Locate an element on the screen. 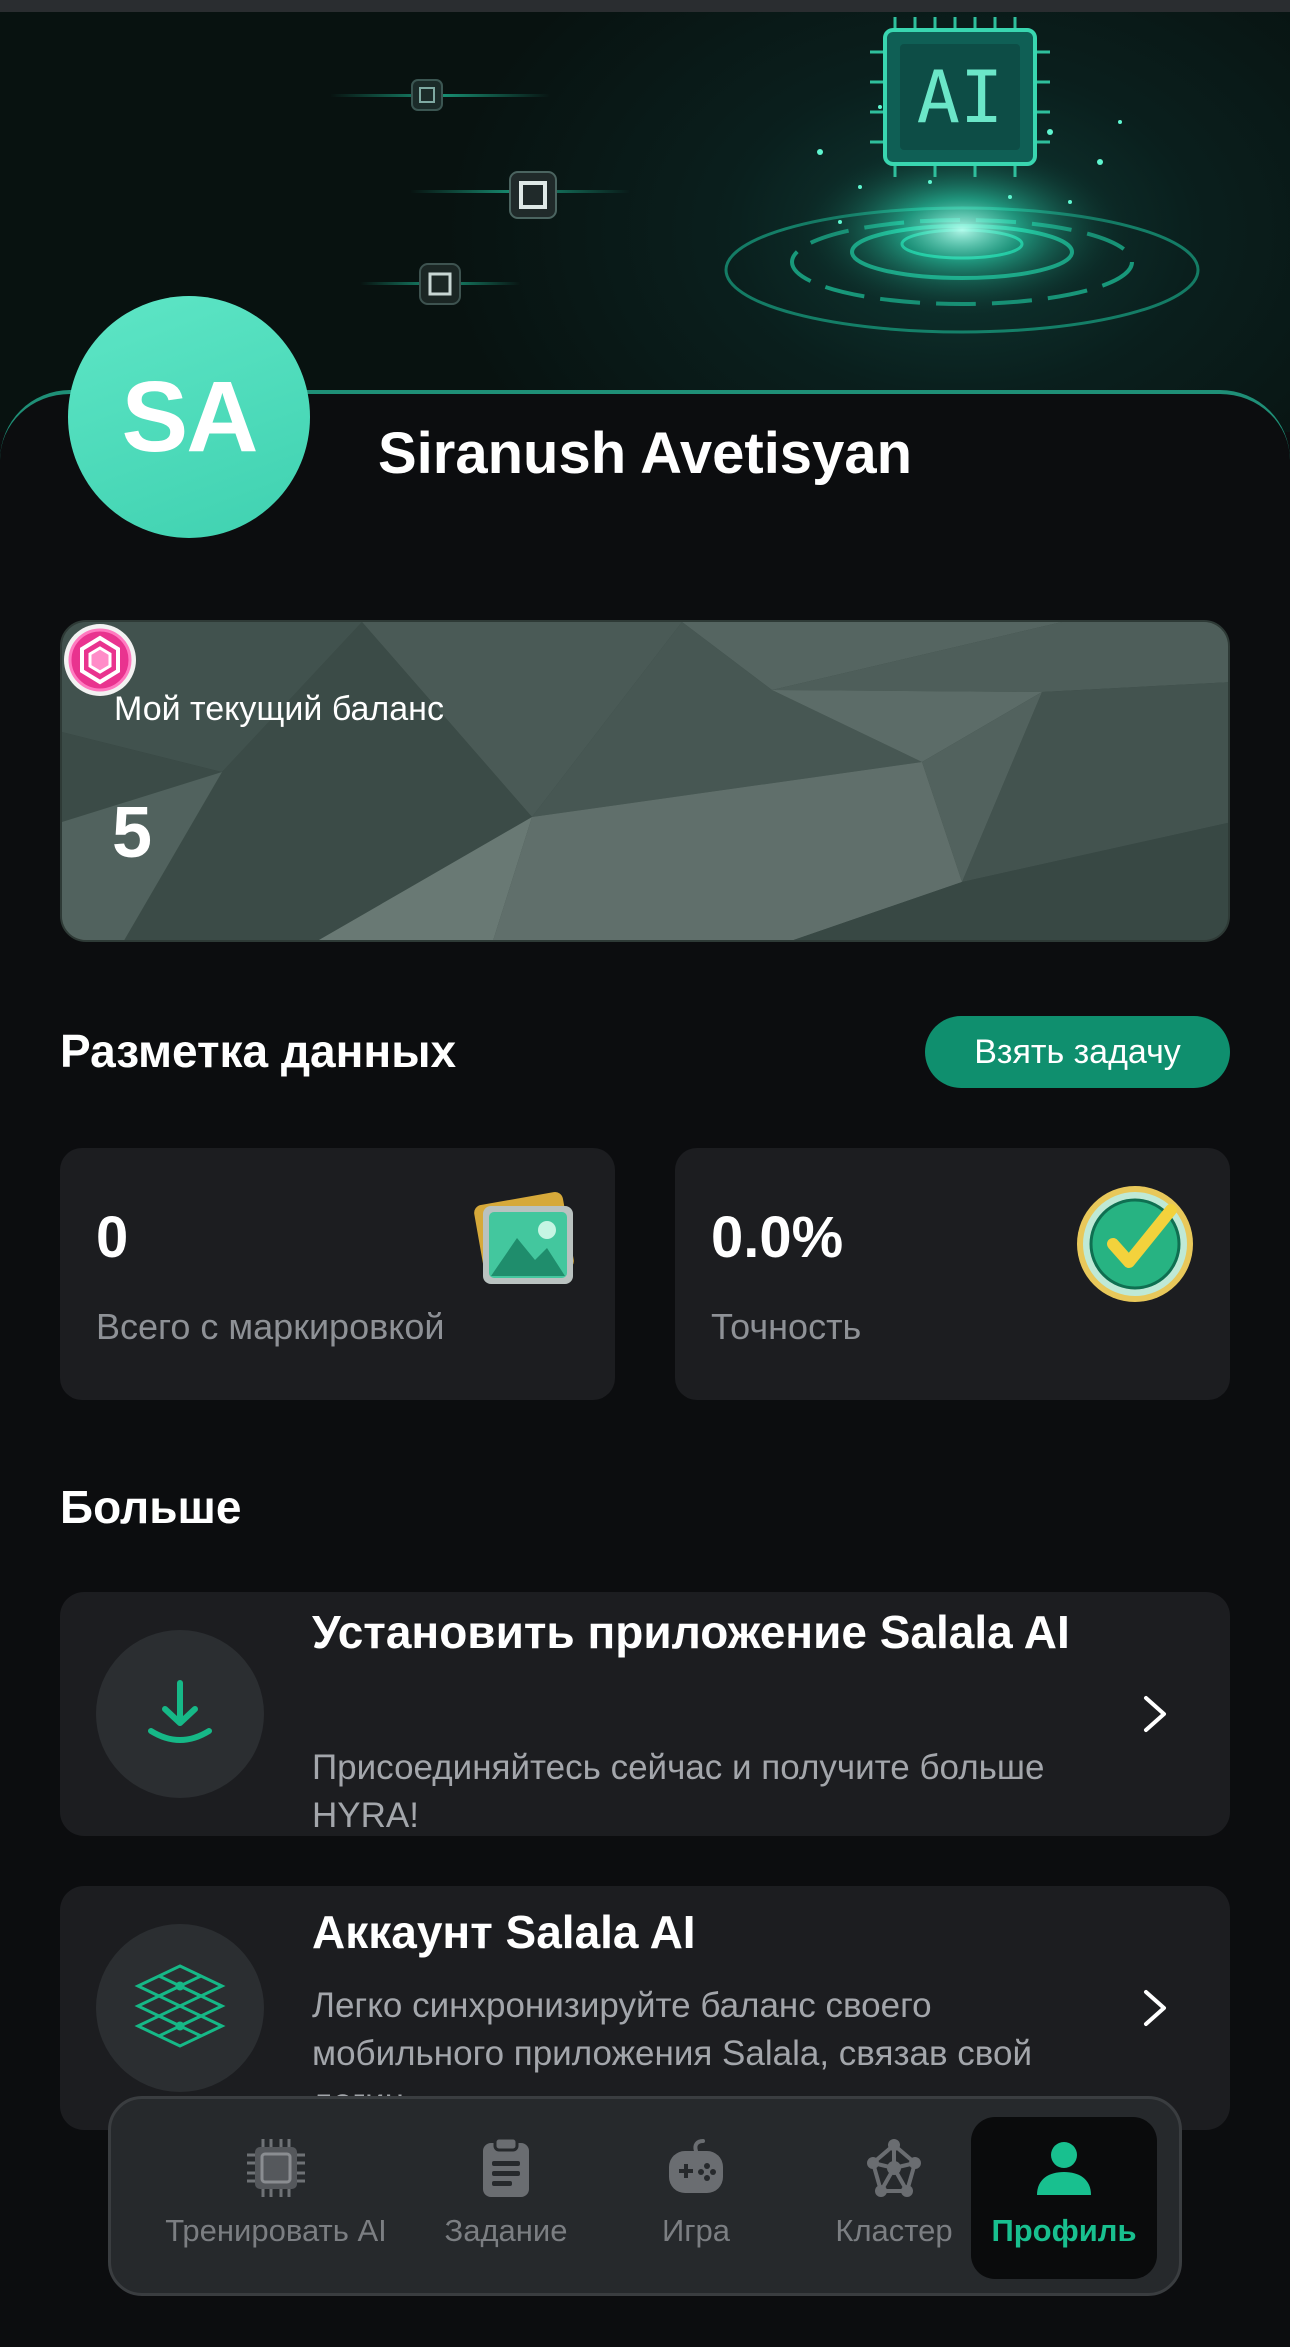 The width and height of the screenshot is (1290, 2347). avatar-initials: SA is located at coordinates (190, 416).